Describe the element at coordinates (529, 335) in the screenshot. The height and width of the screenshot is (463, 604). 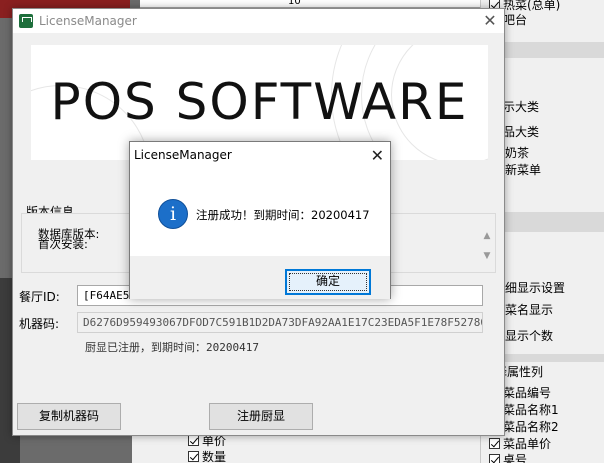
I see `right-panel-item: 显示个数` at that location.